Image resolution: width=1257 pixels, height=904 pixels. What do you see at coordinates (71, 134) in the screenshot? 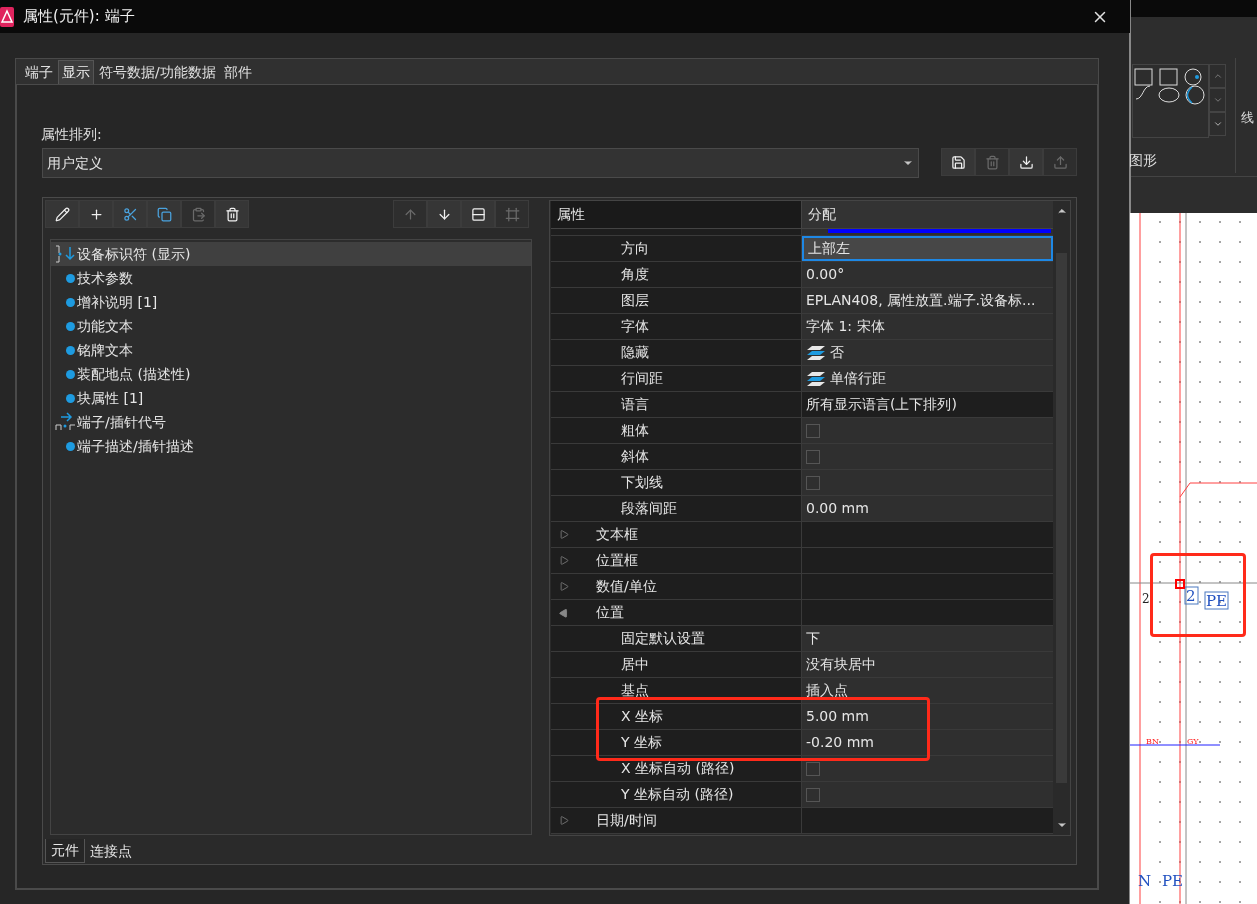
I see `field-label: 属性排列:` at bounding box center [71, 134].